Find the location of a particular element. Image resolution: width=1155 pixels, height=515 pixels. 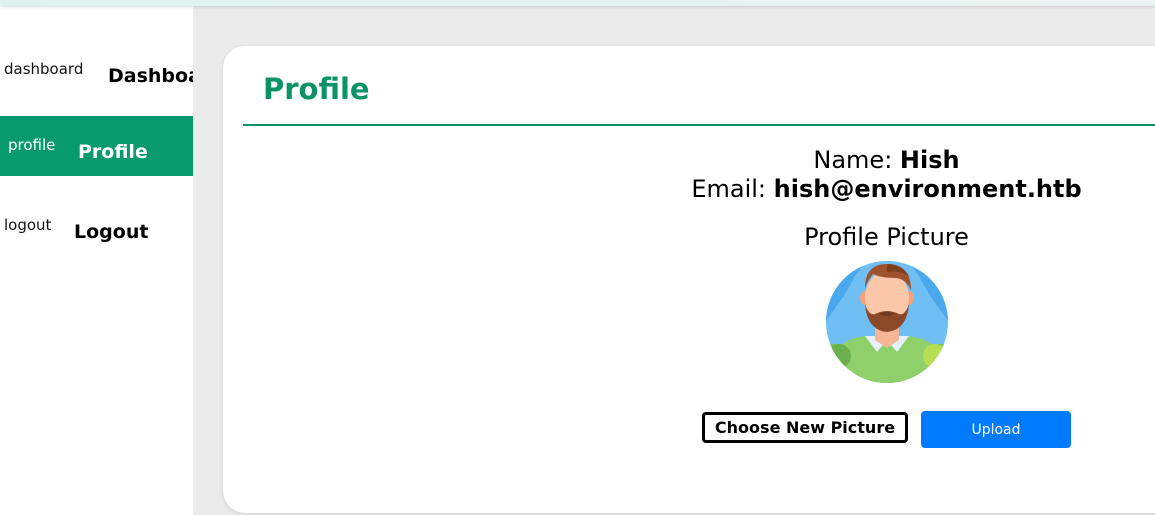

title-divider is located at coordinates (699, 125).